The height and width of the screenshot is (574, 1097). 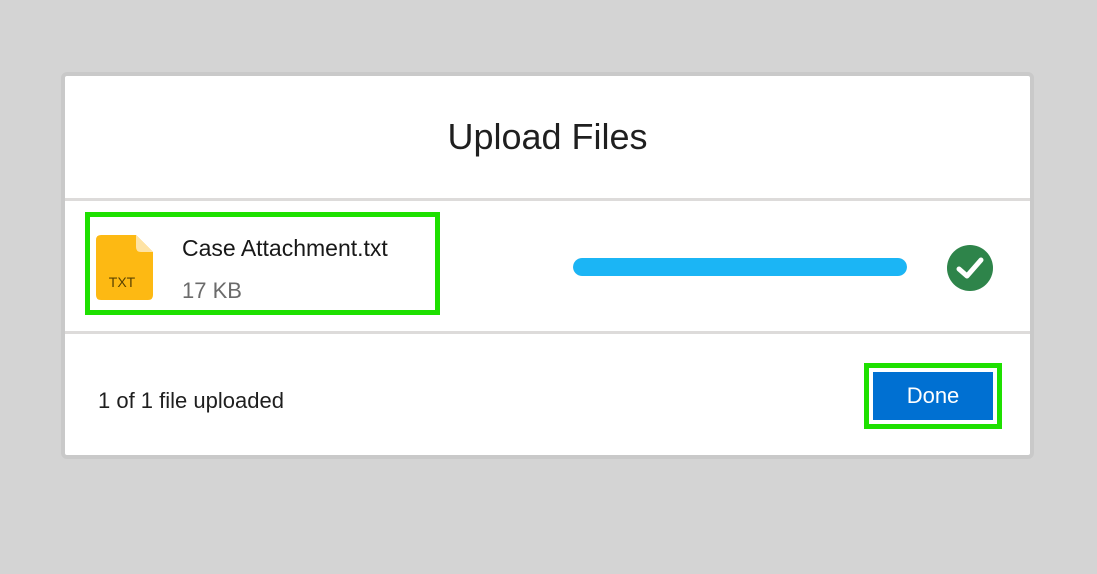 I want to click on upload-progress-bar, so click(x=740, y=267).